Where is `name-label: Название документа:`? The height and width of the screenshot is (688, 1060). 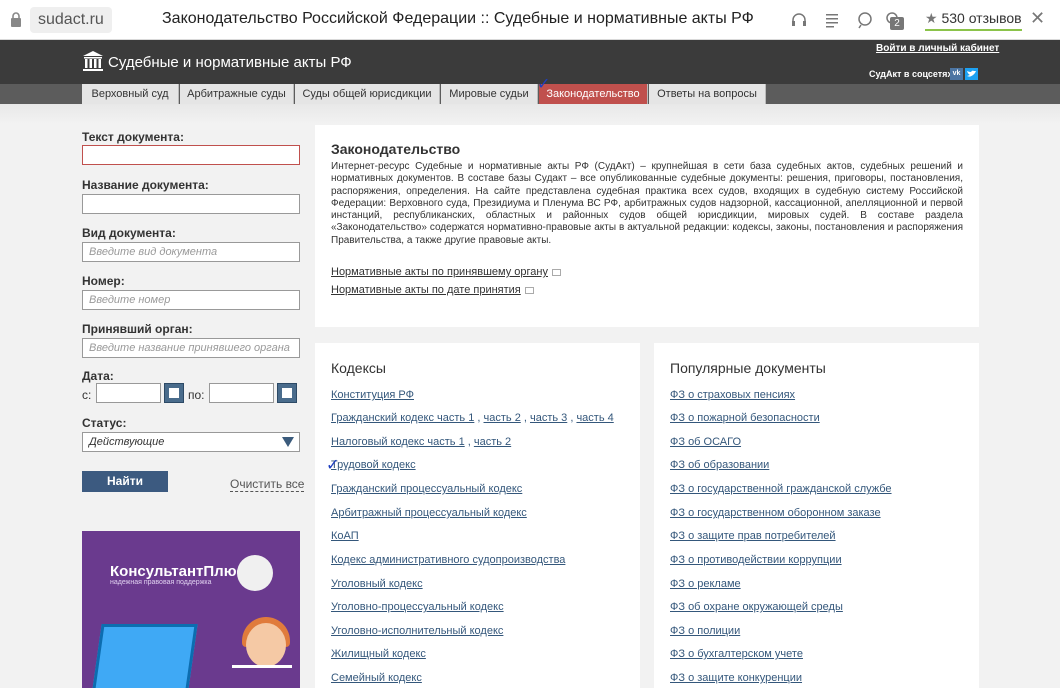 name-label: Название документа: is located at coordinates (145, 185).